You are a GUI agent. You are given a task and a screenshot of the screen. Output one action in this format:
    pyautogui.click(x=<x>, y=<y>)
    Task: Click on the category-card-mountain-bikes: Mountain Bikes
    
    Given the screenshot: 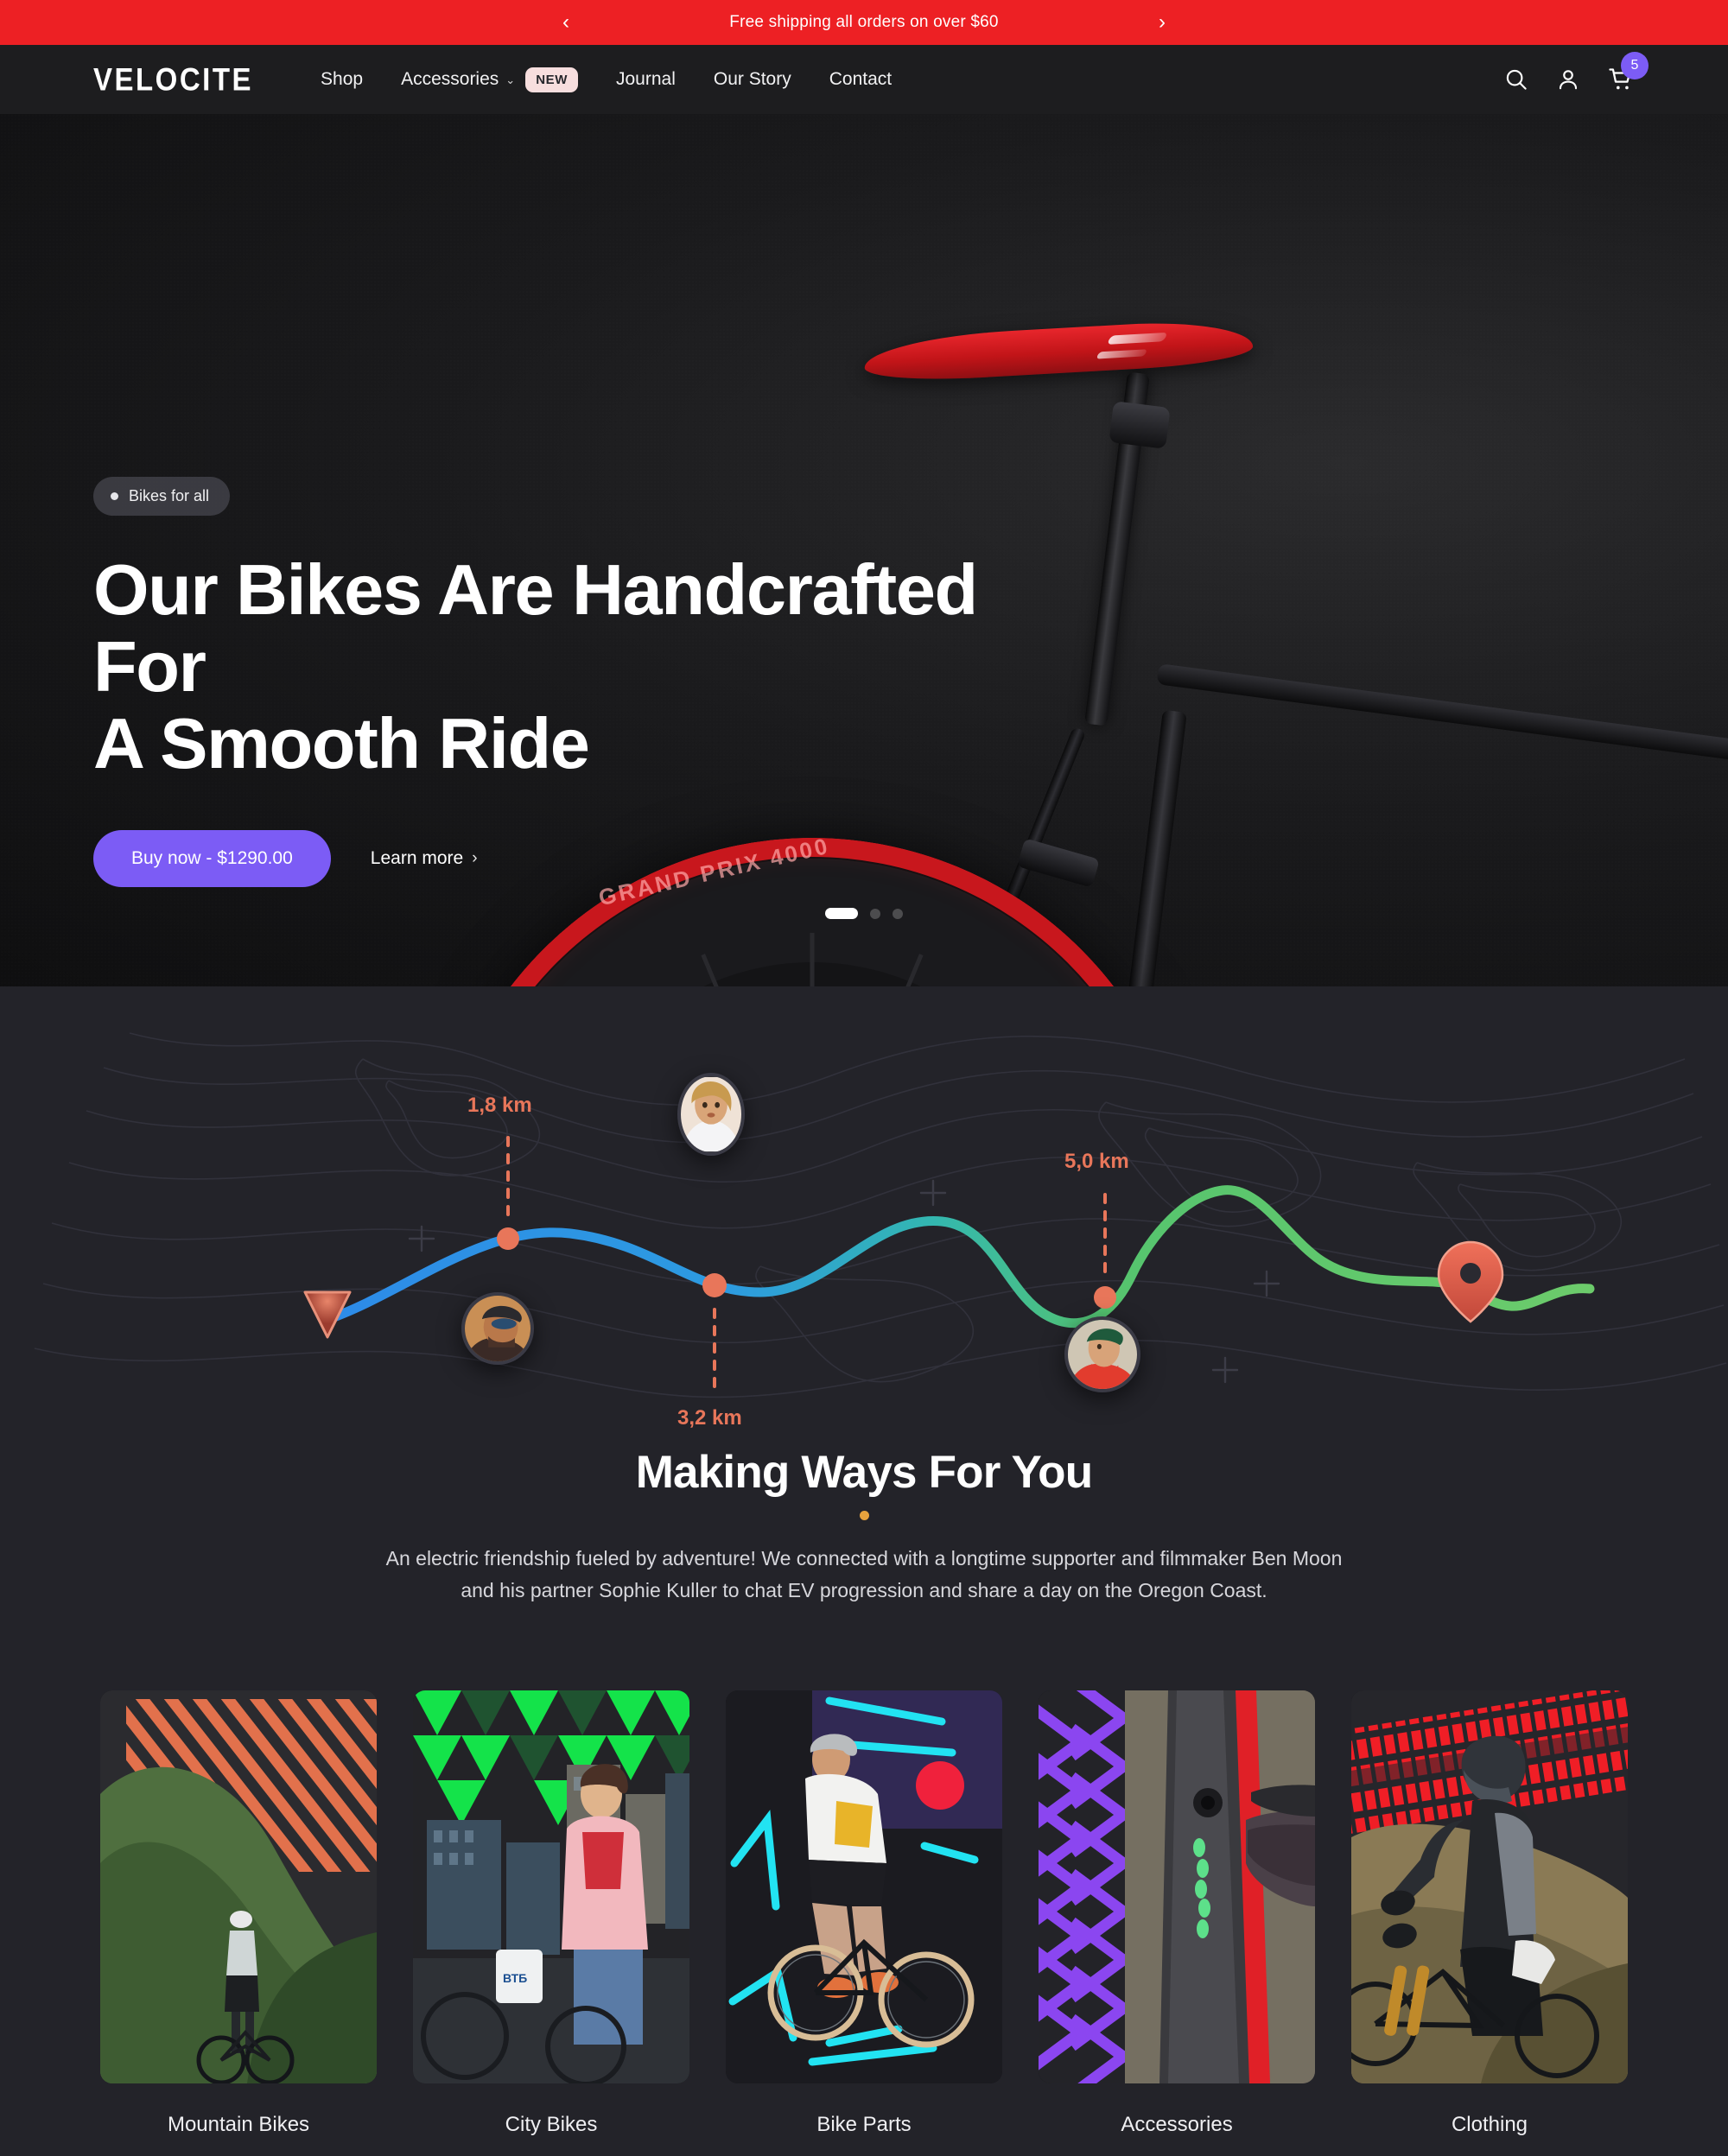 What is the action you would take?
    pyautogui.click(x=238, y=1914)
    